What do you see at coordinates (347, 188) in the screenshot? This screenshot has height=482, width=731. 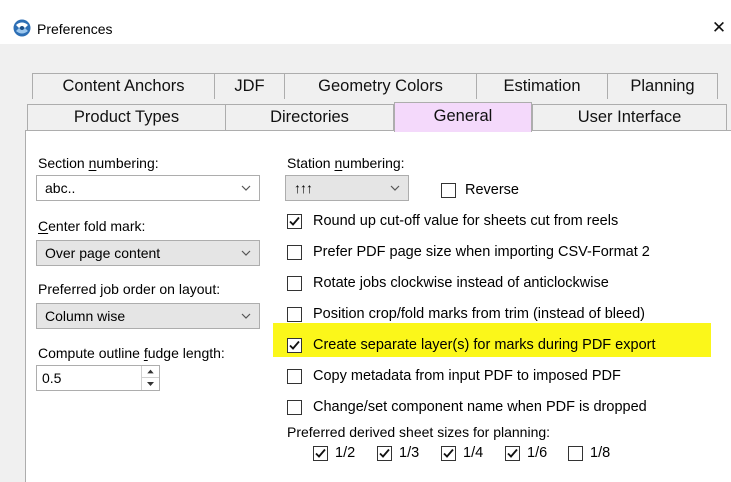 I see `station-numbering-select: ↑↑↑` at bounding box center [347, 188].